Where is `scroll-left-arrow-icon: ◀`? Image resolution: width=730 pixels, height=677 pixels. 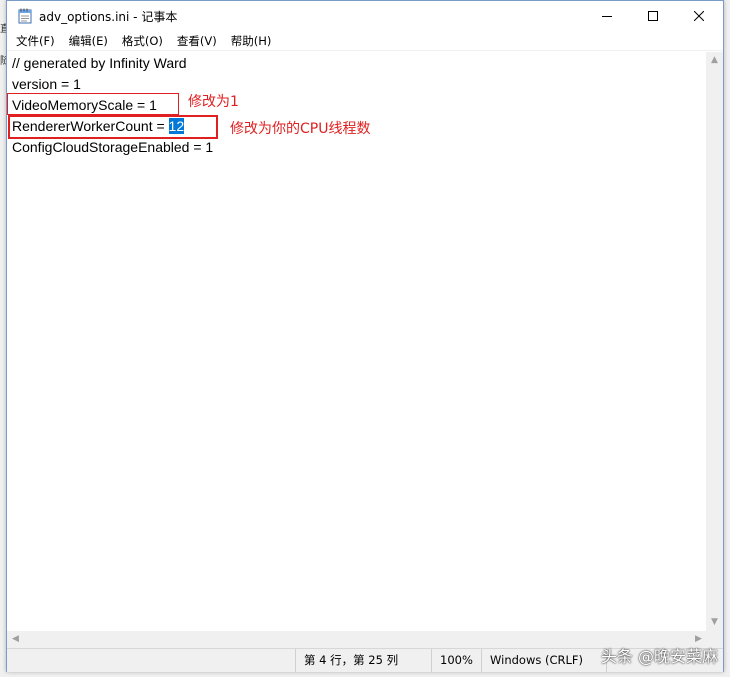 scroll-left-arrow-icon: ◀ is located at coordinates (15, 639).